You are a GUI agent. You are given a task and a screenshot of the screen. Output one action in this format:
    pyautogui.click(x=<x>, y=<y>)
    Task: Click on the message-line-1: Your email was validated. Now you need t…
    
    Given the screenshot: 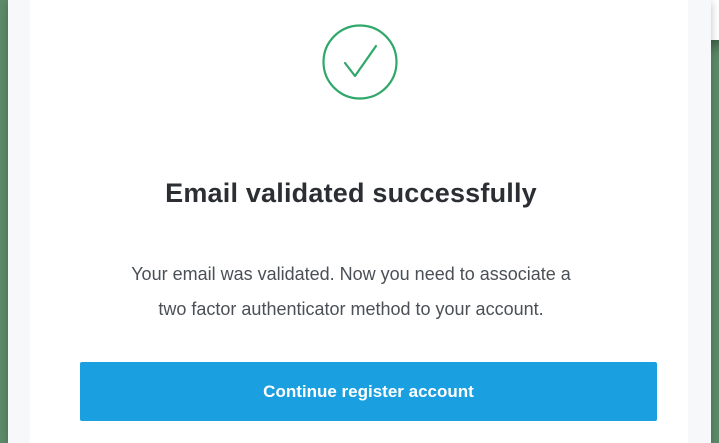 What is the action you would take?
    pyautogui.click(x=351, y=274)
    